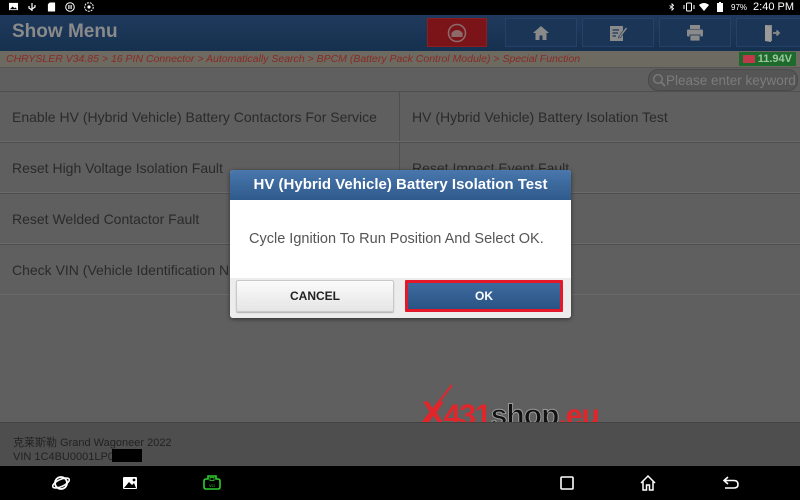 This screenshot has width=800, height=500. I want to click on report-button, so click(618, 32).